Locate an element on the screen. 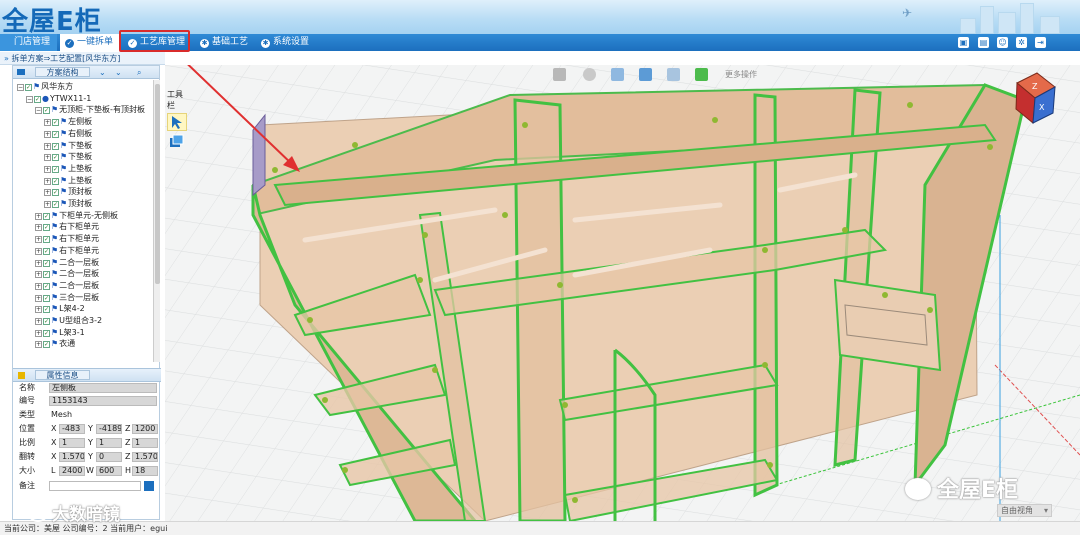 This screenshot has height=535, width=1080. tree-scrollbar is located at coordinates (156, 221).